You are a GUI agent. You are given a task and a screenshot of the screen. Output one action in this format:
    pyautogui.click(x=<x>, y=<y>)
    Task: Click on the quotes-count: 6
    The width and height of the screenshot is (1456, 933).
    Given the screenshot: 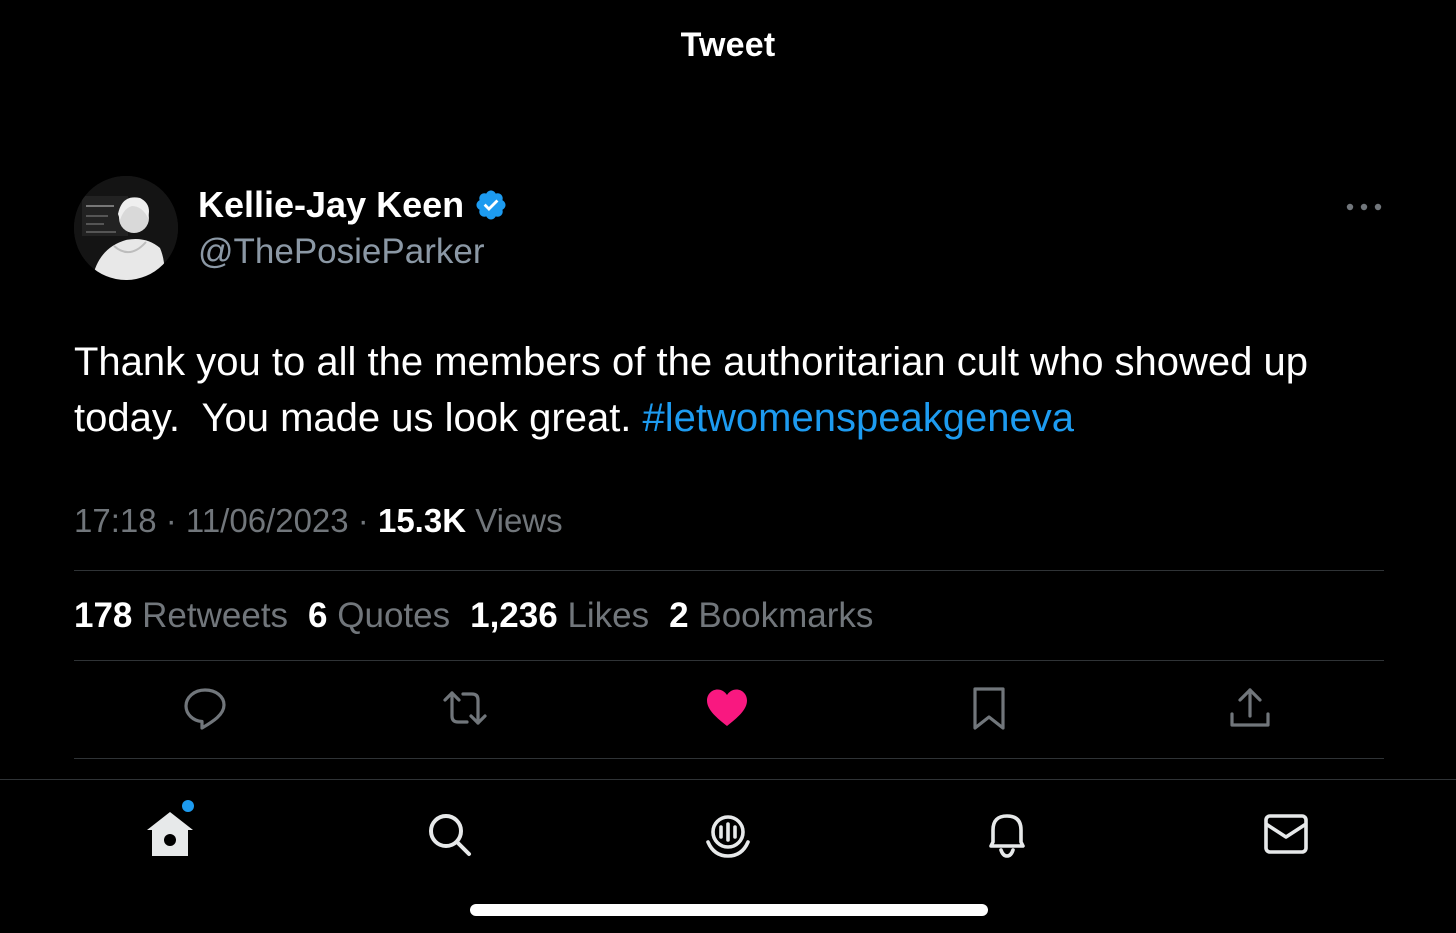 What is the action you would take?
    pyautogui.click(x=318, y=615)
    